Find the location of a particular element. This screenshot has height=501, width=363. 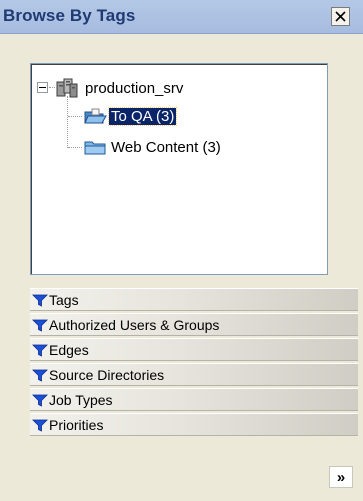

category-source-directories: Source Directories is located at coordinates (194, 374).